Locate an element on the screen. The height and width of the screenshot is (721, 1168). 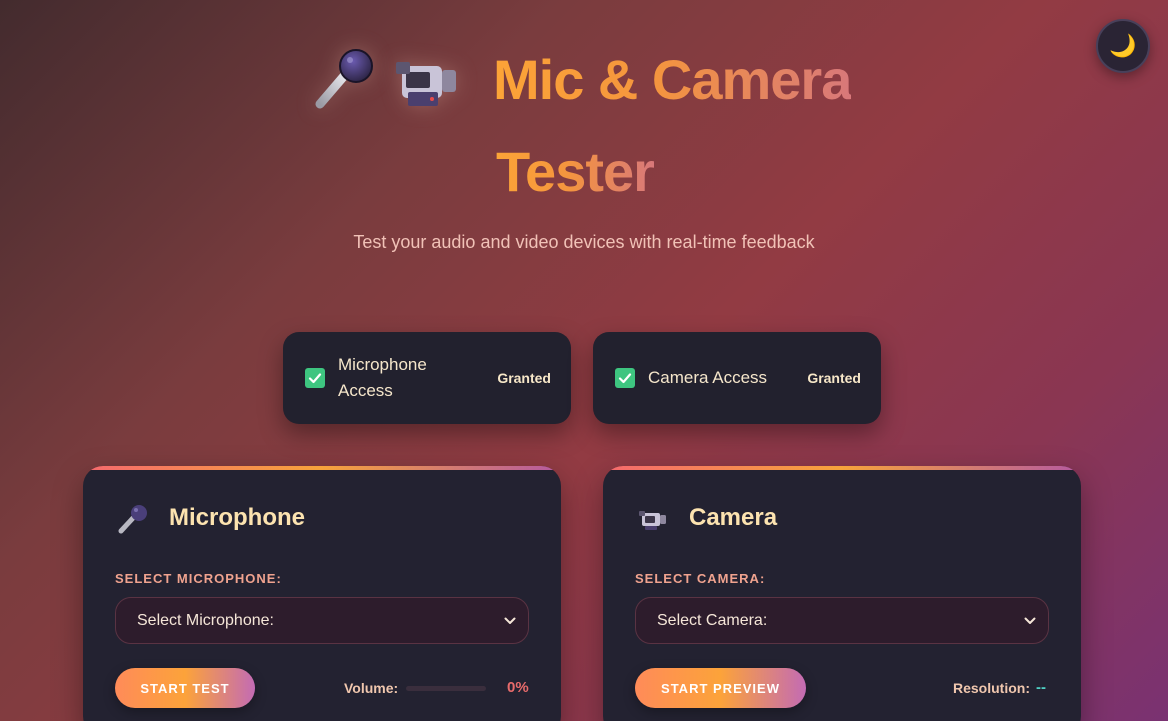
volume-label: Volume: is located at coordinates (371, 688).